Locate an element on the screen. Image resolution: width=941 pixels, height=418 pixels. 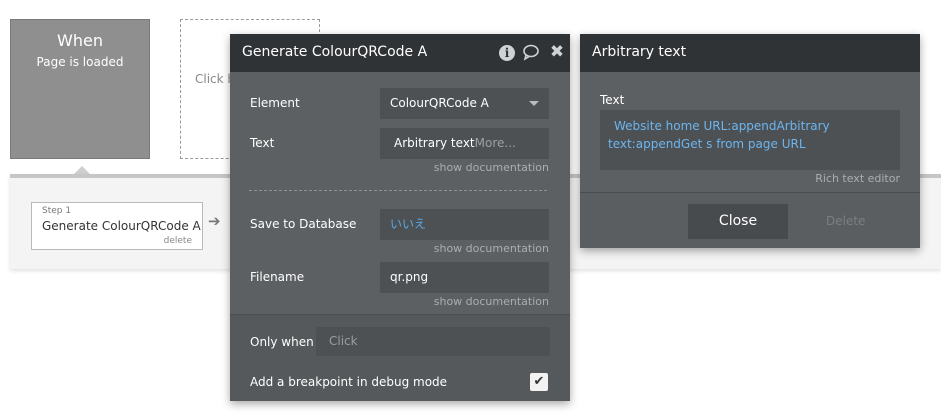
panel-title: Arbitrary text is located at coordinates (639, 52).